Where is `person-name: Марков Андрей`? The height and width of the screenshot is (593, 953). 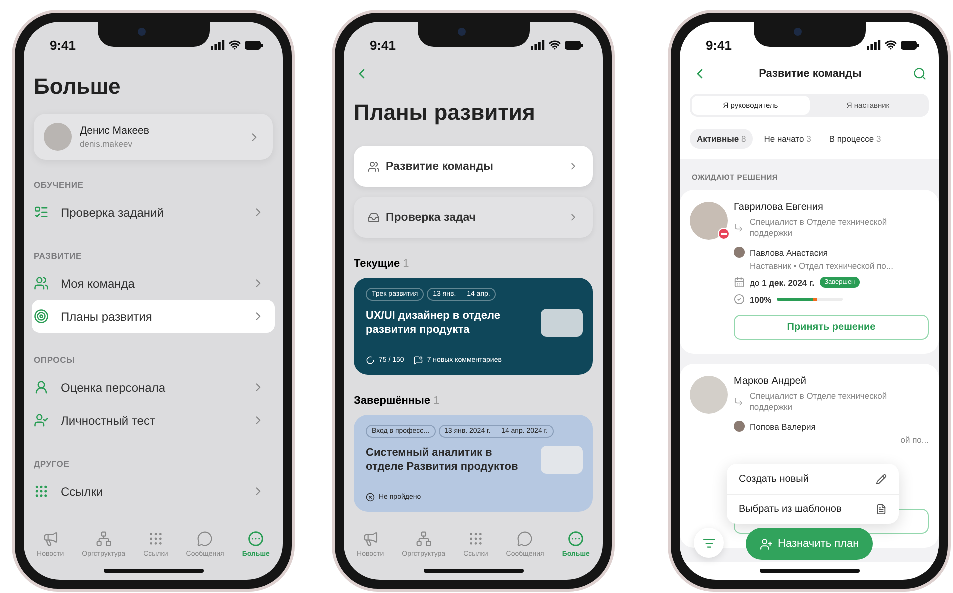 person-name: Марков Андрей is located at coordinates (771, 382).